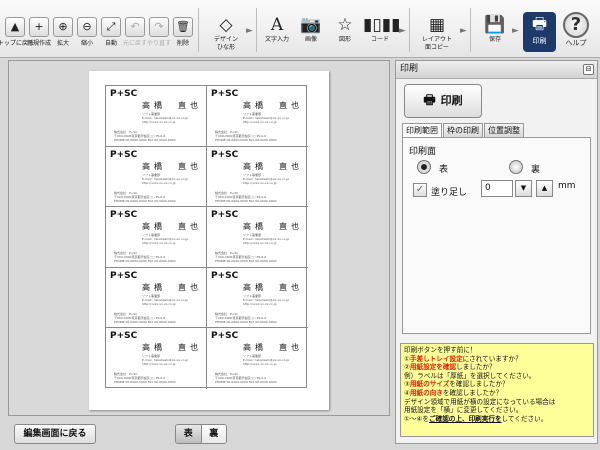 The height and width of the screenshot is (450, 600). Describe the element at coordinates (382, 25) in the screenshot. I see `barcode-icon: ▮▯▮▮` at that location.